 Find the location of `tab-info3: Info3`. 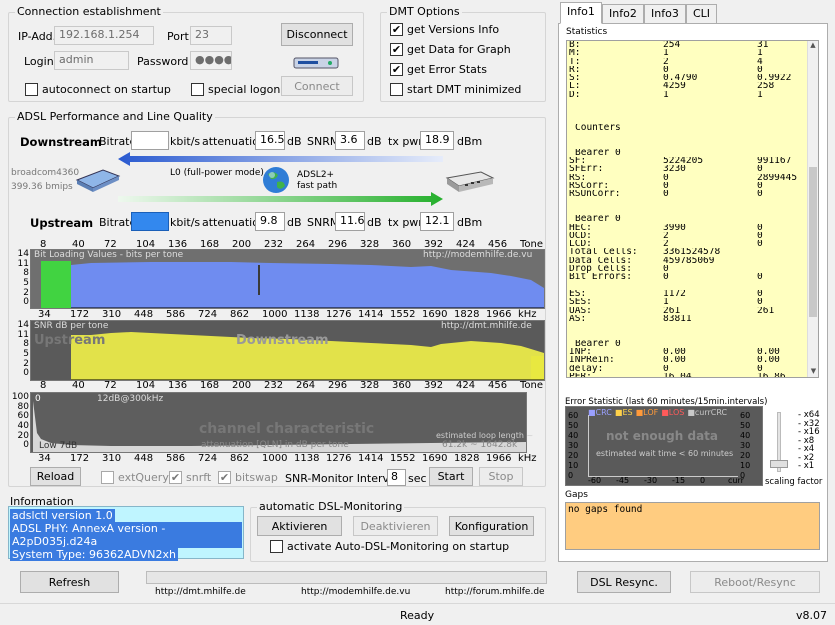

tab-info3: Info3 is located at coordinates (665, 14).